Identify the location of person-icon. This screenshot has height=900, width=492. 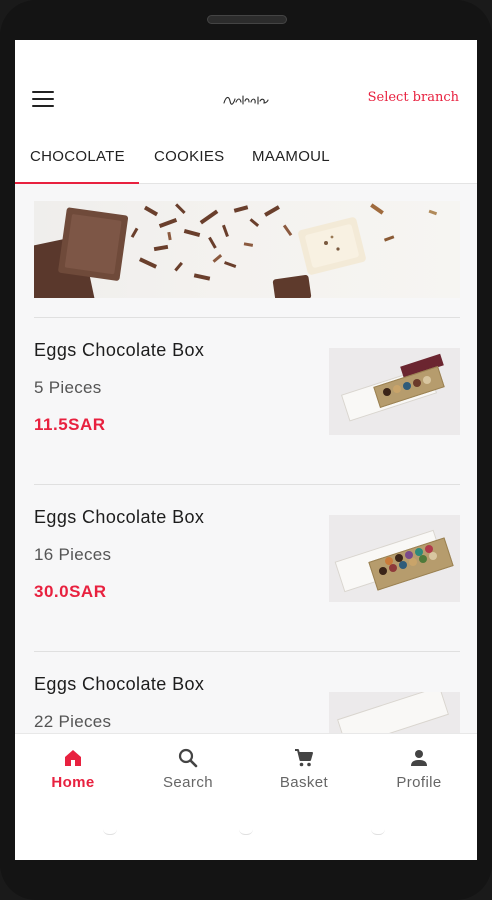
(419, 758).